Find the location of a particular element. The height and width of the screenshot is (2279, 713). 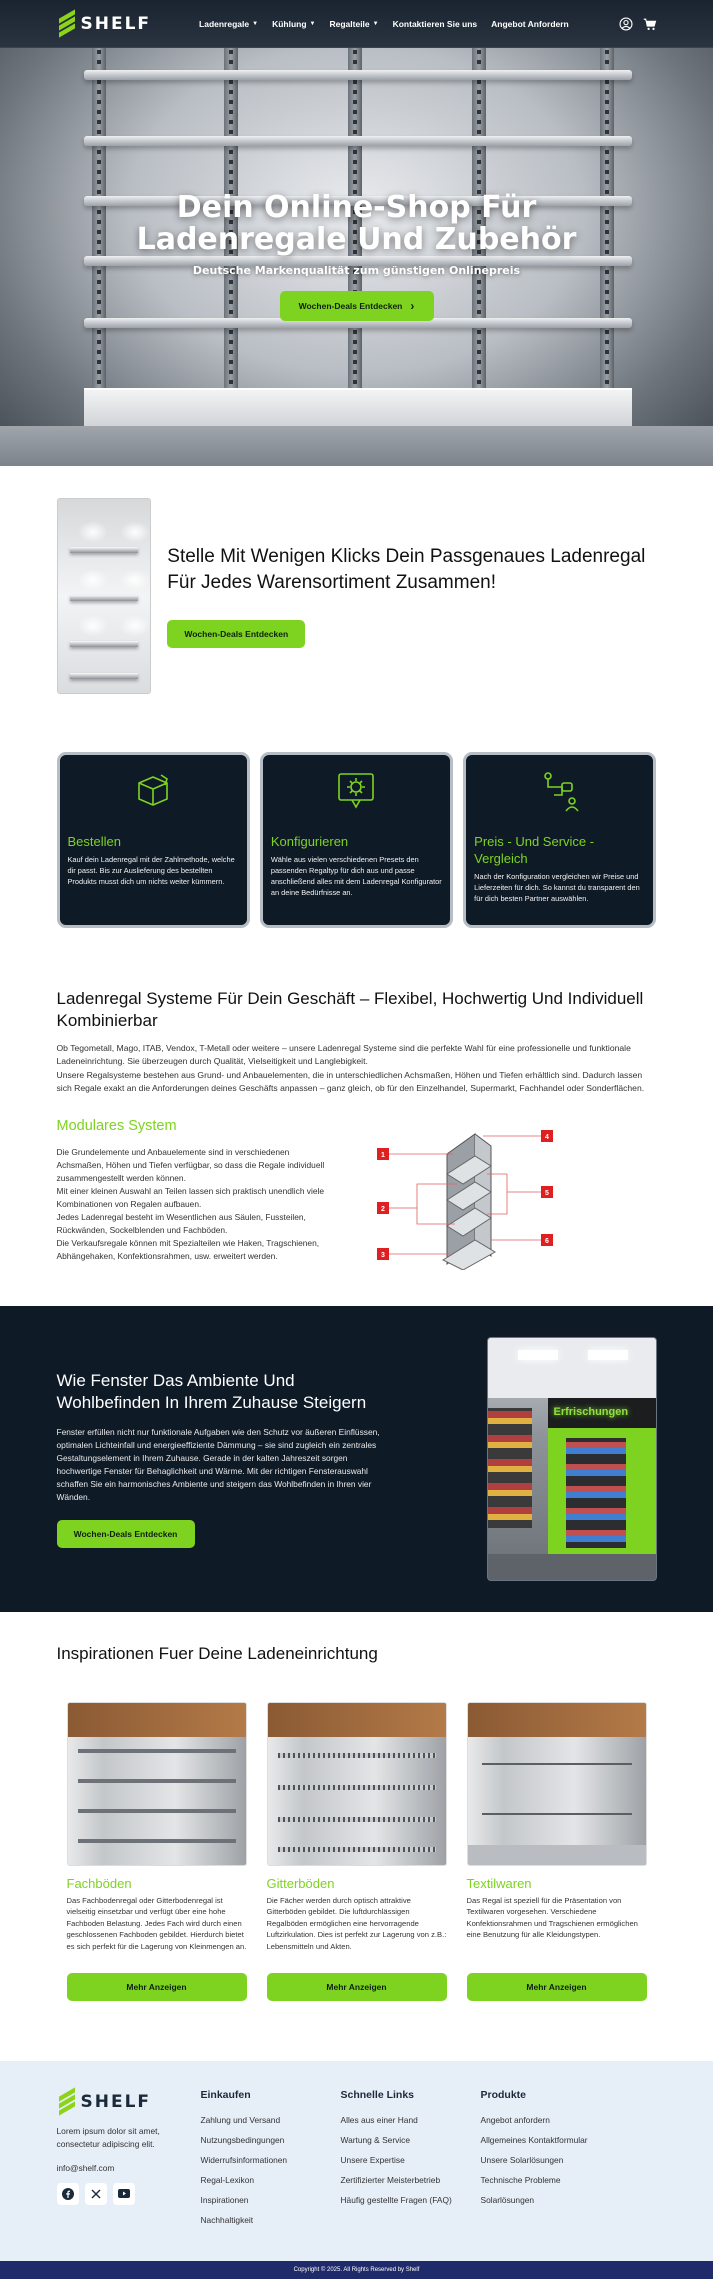

footer-link: Häufig gestellte Fragen (FAQ) is located at coordinates (411, 2200).